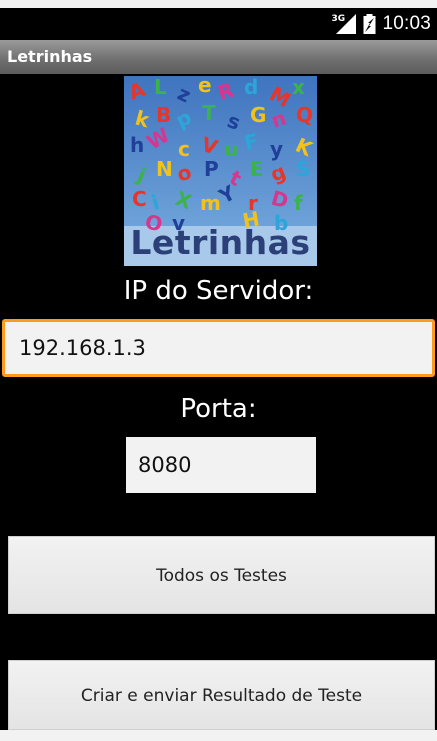 The height and width of the screenshot is (741, 437). What do you see at coordinates (369, 24) in the screenshot?
I see `battery-icon` at bounding box center [369, 24].